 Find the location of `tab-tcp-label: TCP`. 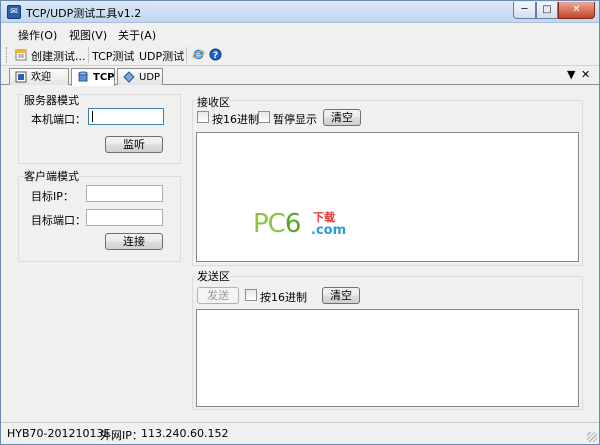

tab-tcp-label: TCP is located at coordinates (104, 77).